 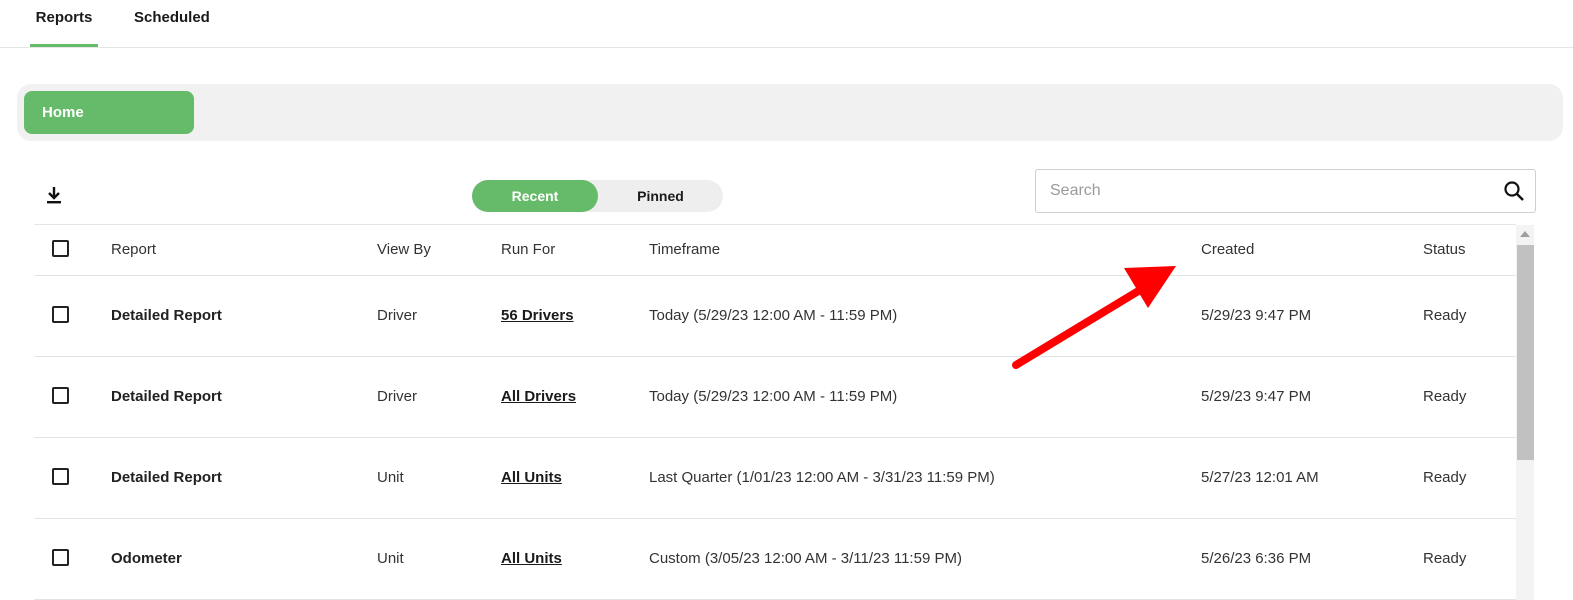 What do you see at coordinates (1514, 191) in the screenshot?
I see `search-icon` at bounding box center [1514, 191].